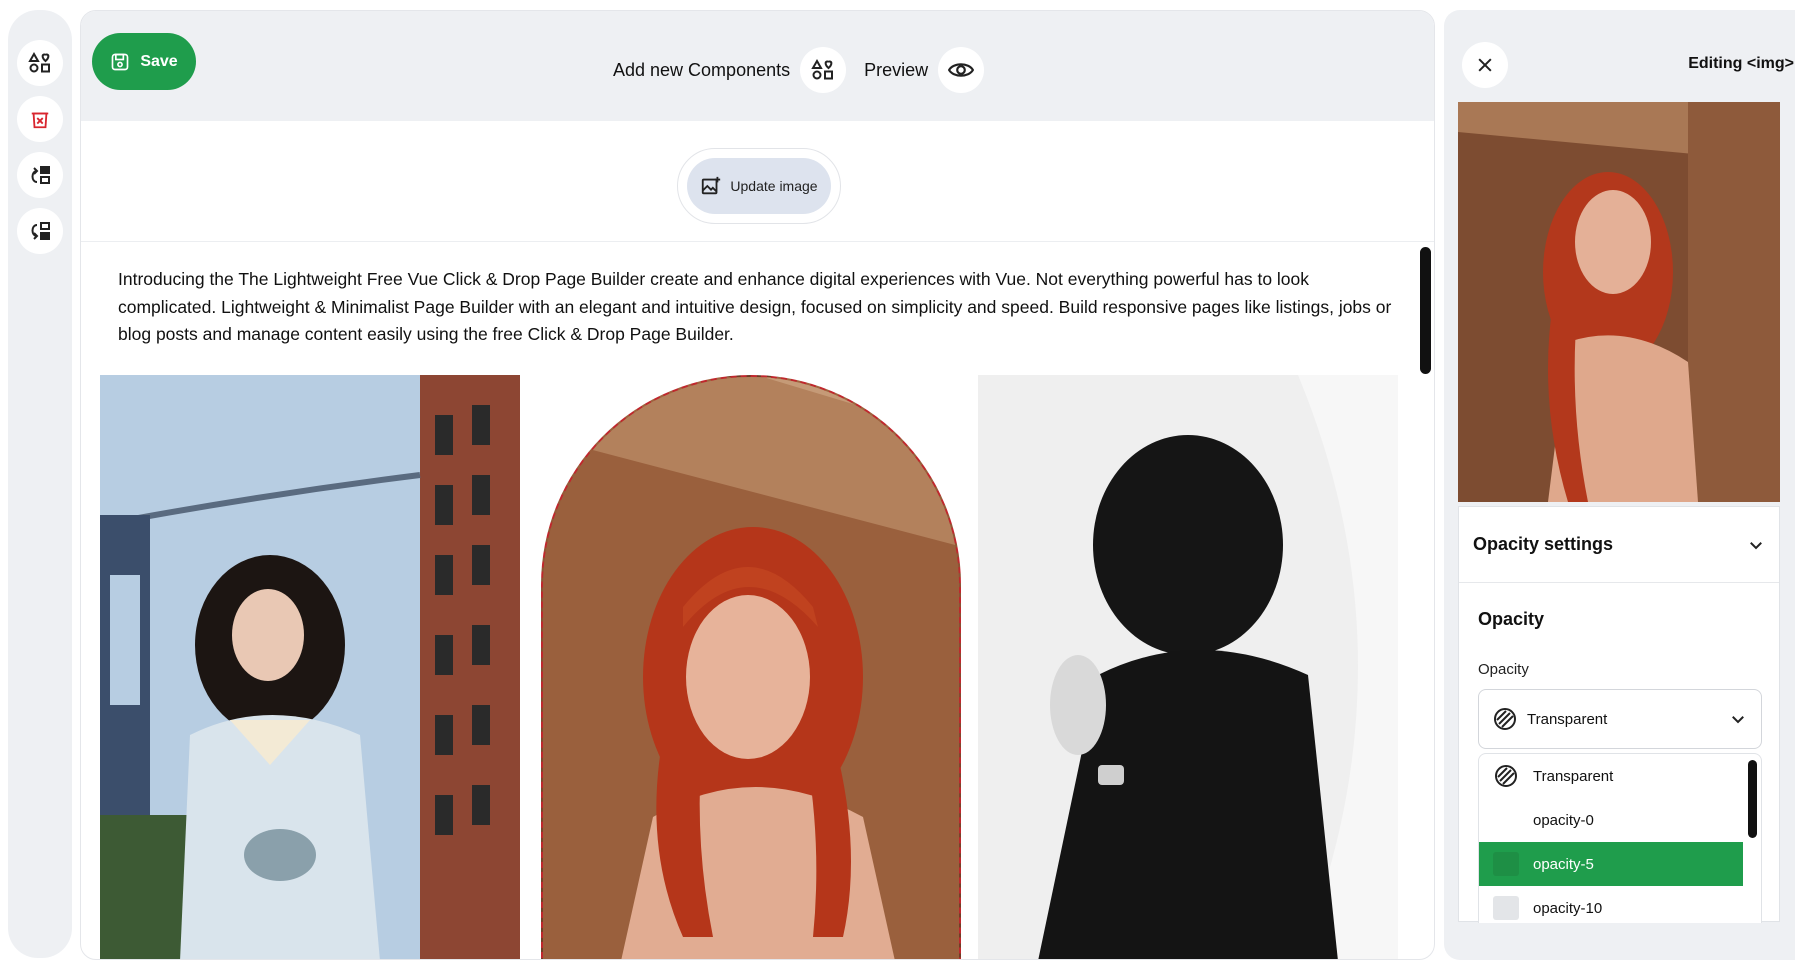 The width and height of the screenshot is (1795, 972). What do you see at coordinates (1425, 310) in the screenshot?
I see `canvas-scrollbar` at bounding box center [1425, 310].